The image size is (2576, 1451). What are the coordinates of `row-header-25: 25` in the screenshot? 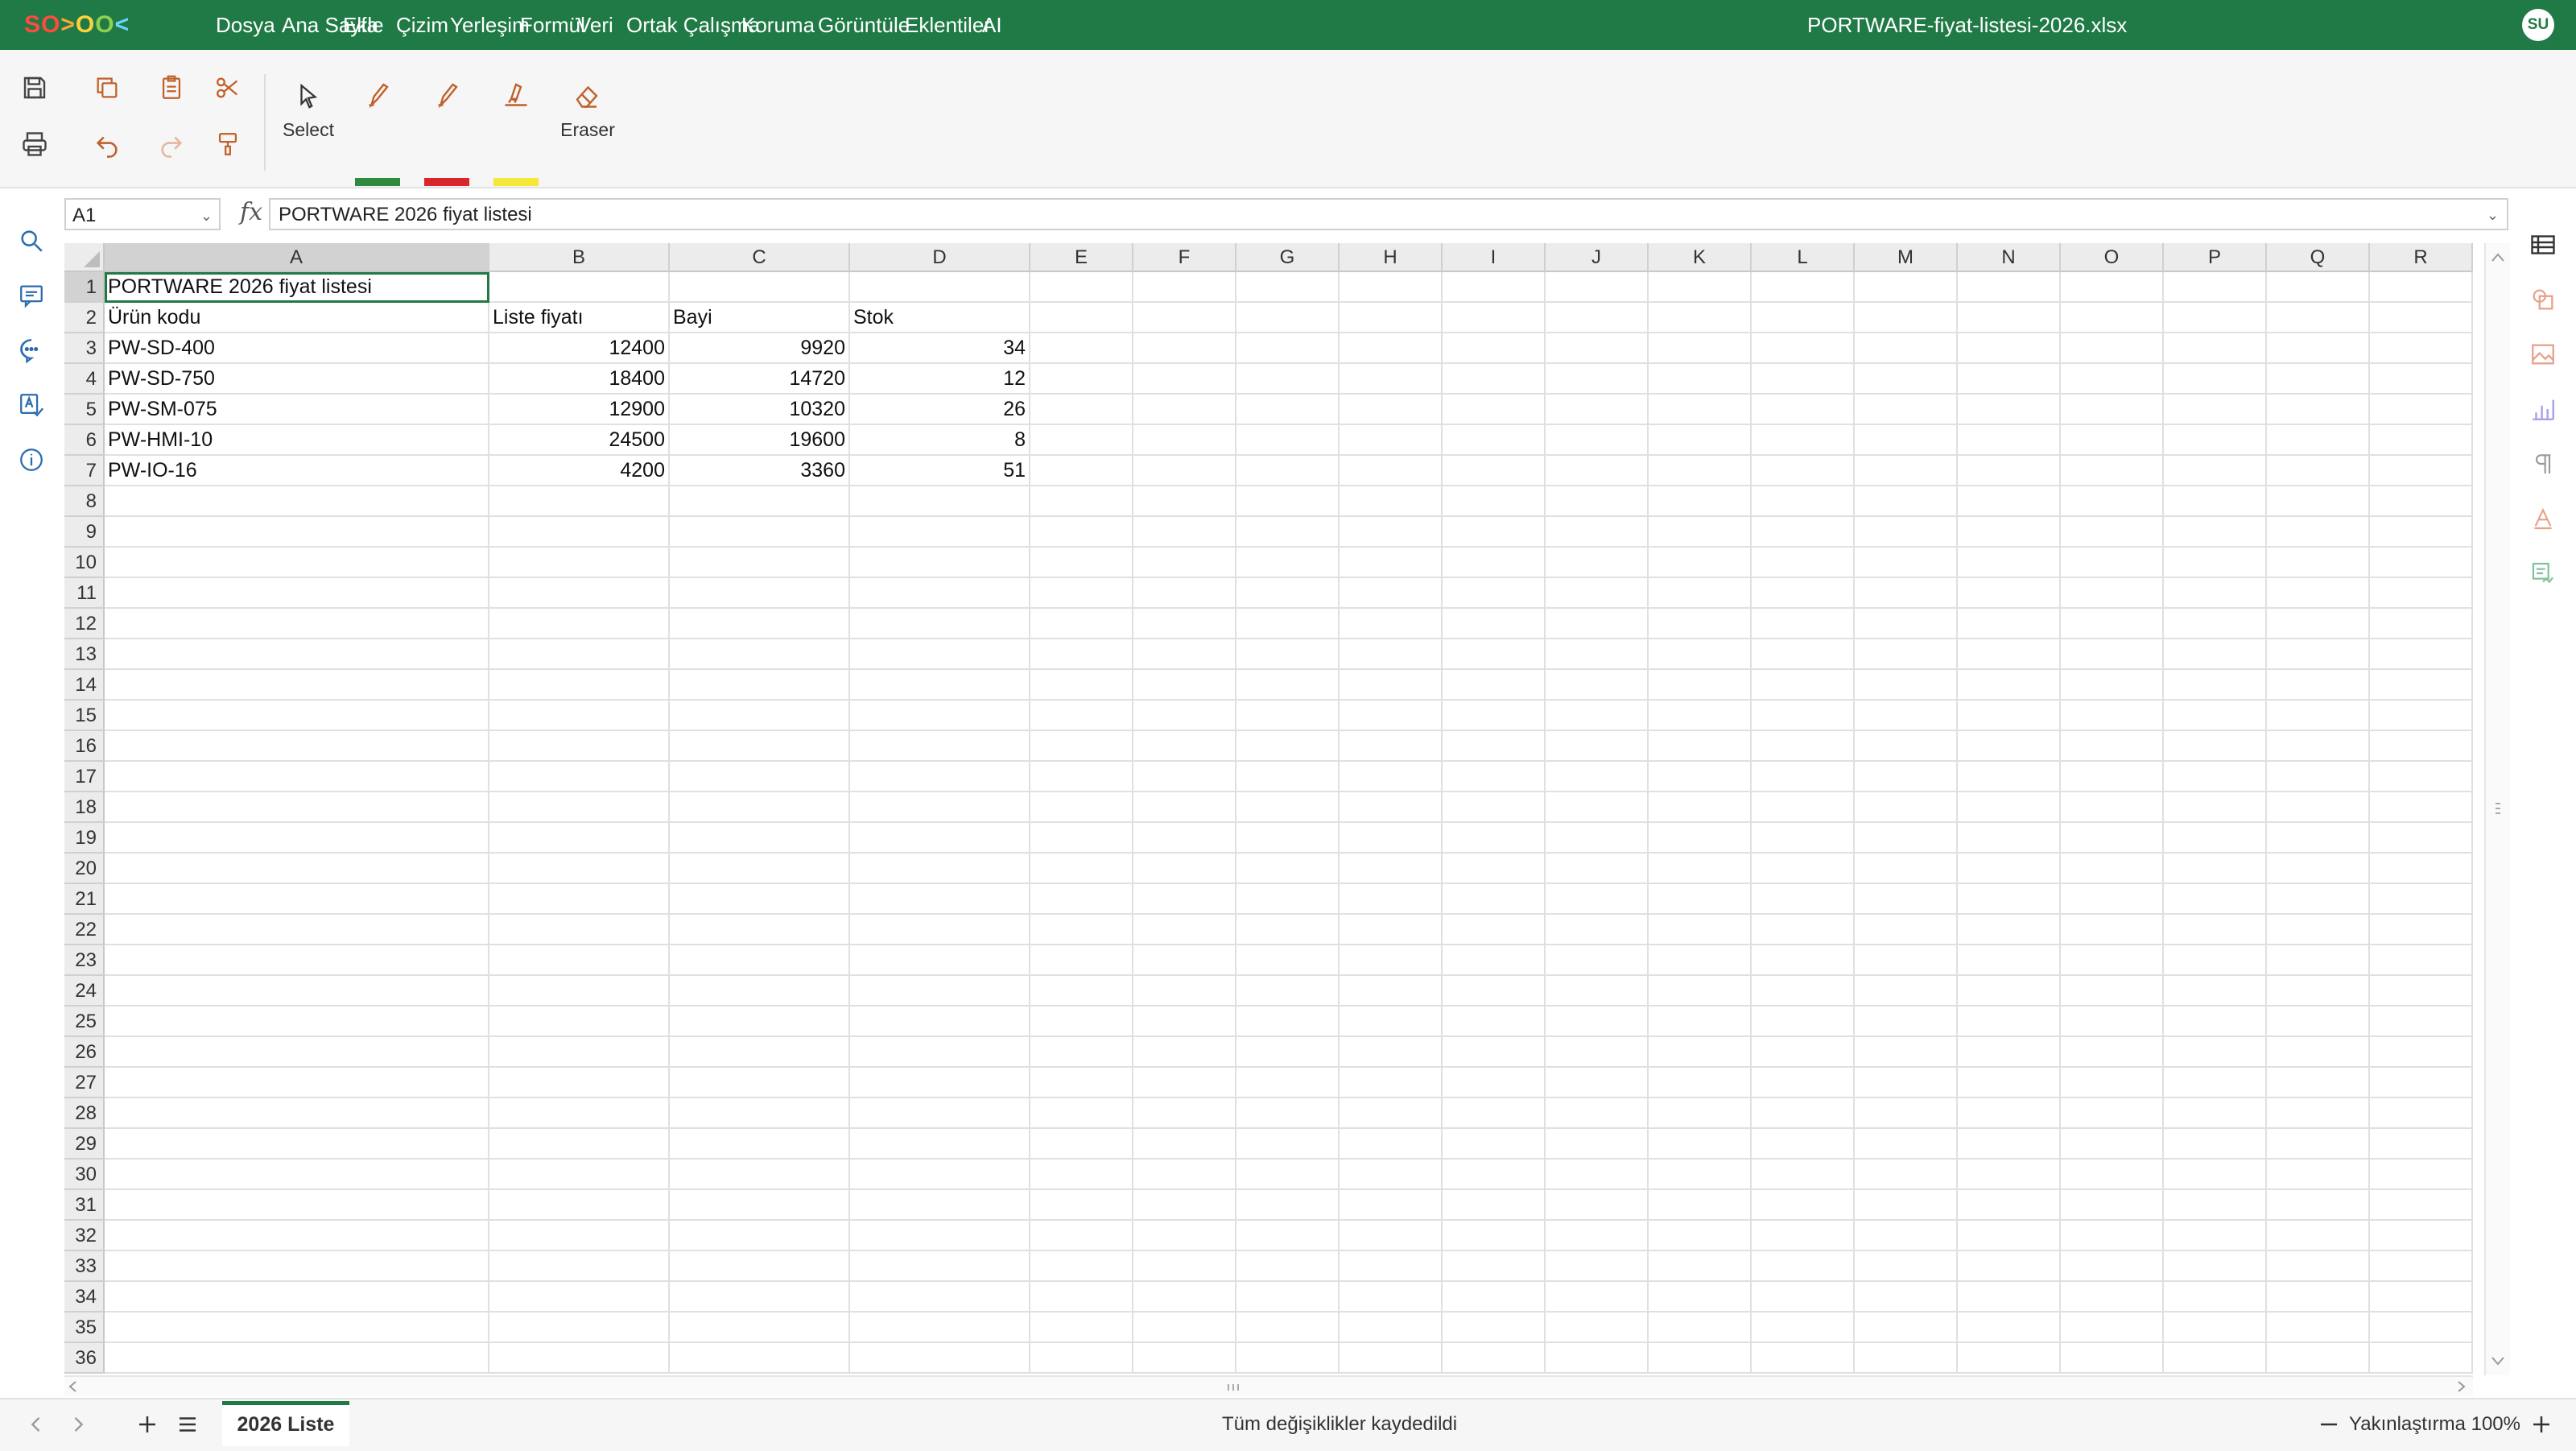 It's located at (84, 1022).